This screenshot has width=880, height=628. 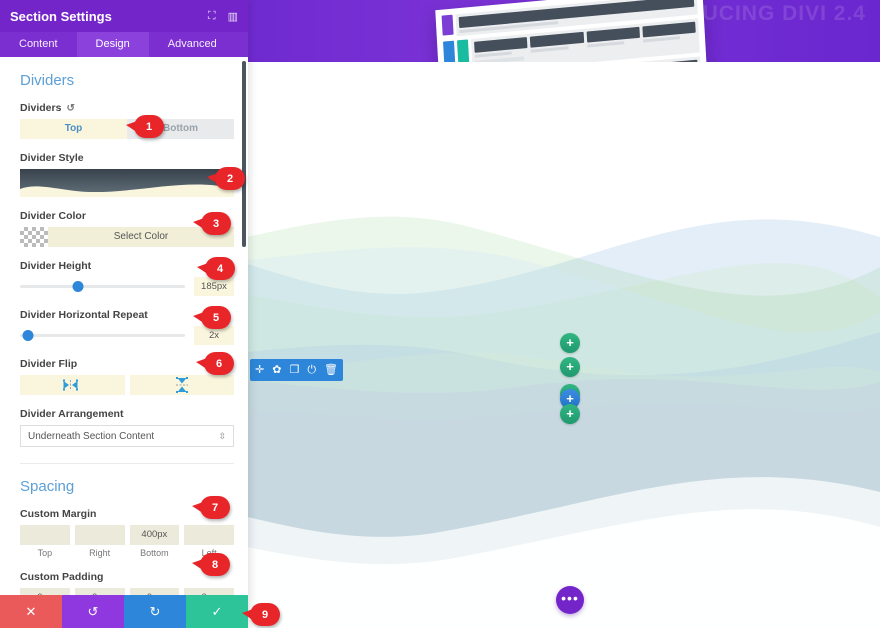 I want to click on flip-vertical-icon, so click(x=181, y=385).